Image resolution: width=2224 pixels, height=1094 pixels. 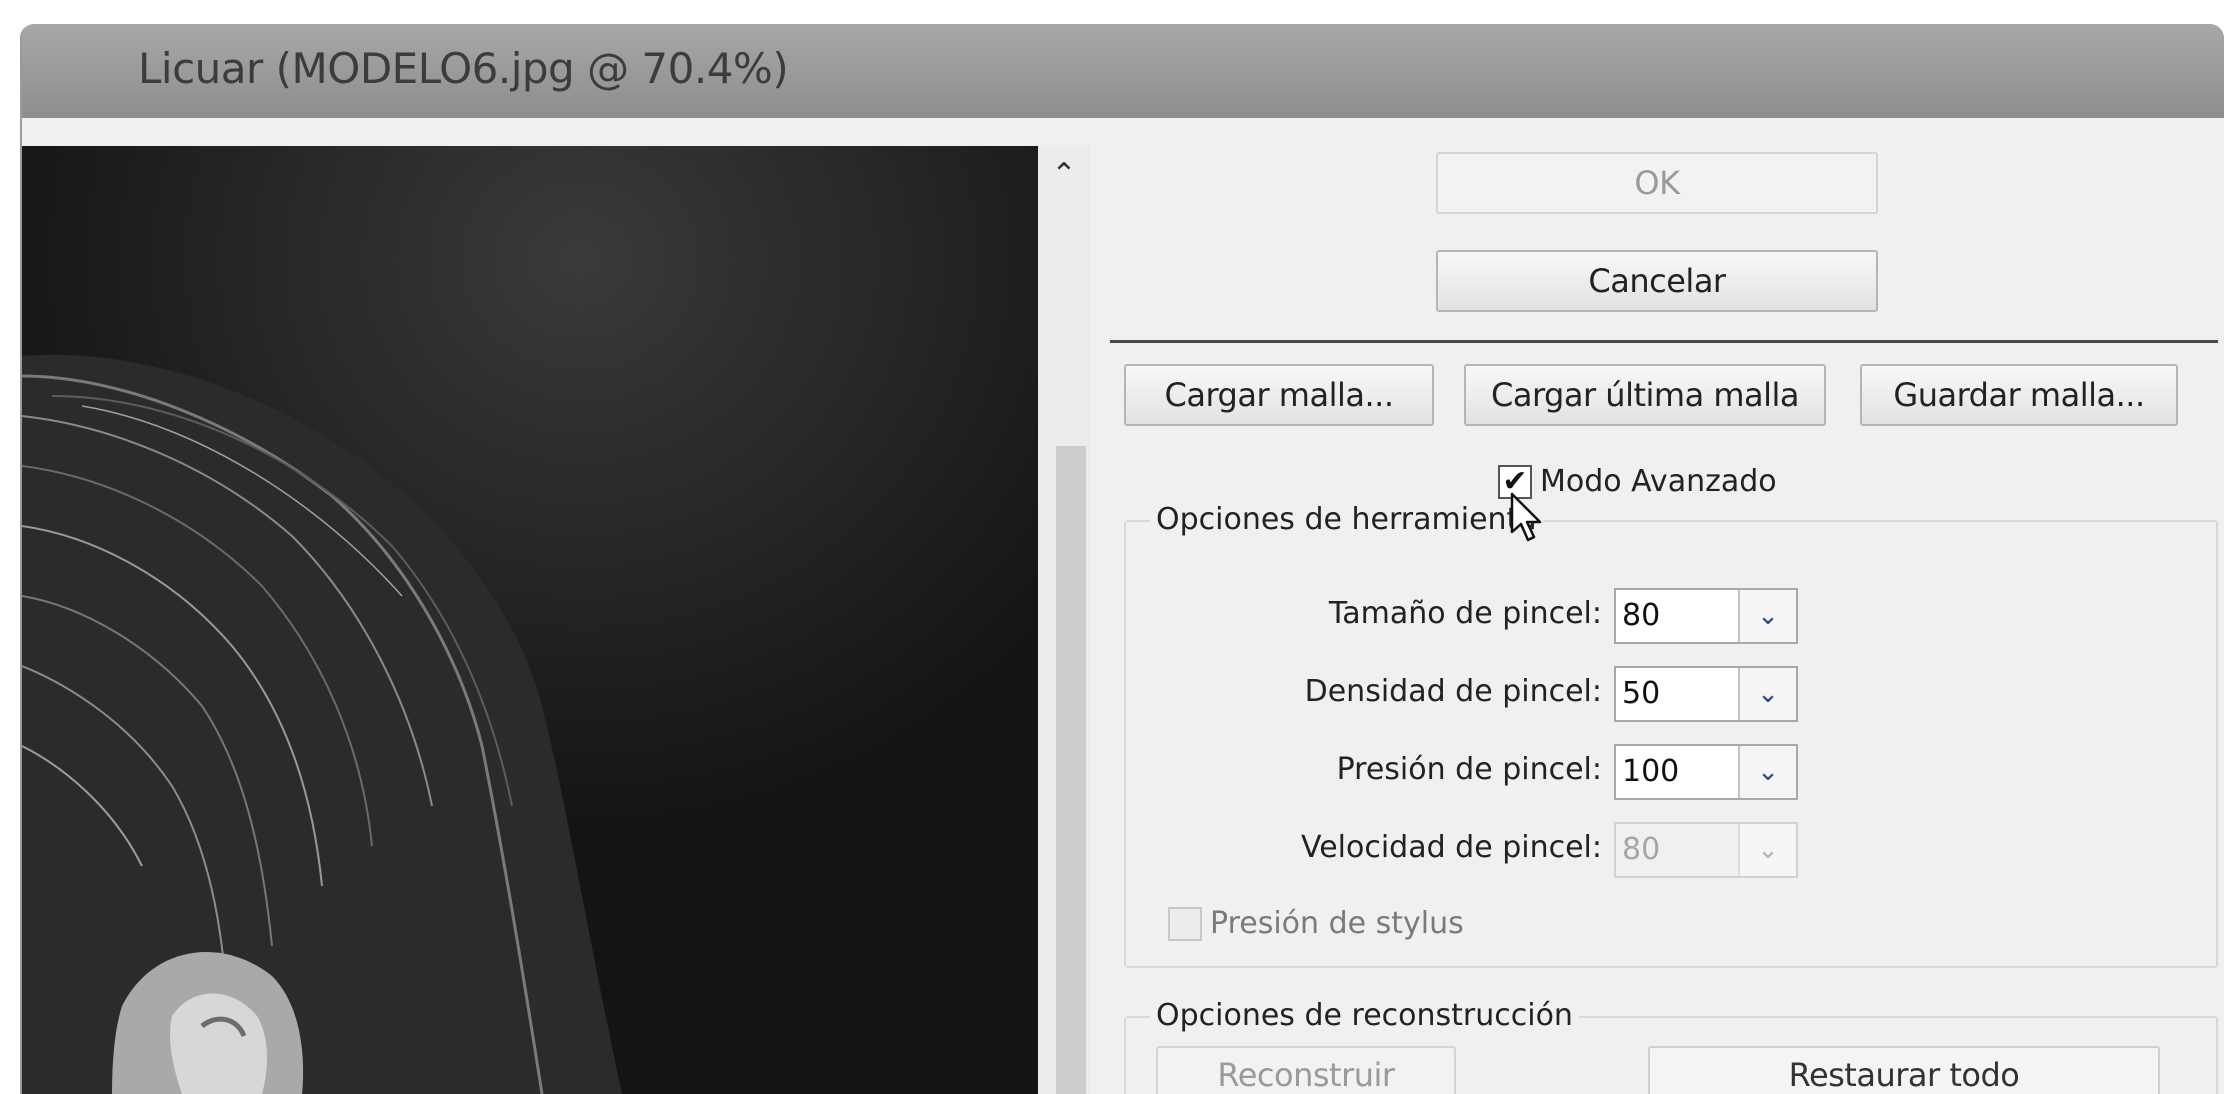 I want to click on window-title: Licuar (MODELO6.jpg @ 70.4%), so click(x=463, y=68).